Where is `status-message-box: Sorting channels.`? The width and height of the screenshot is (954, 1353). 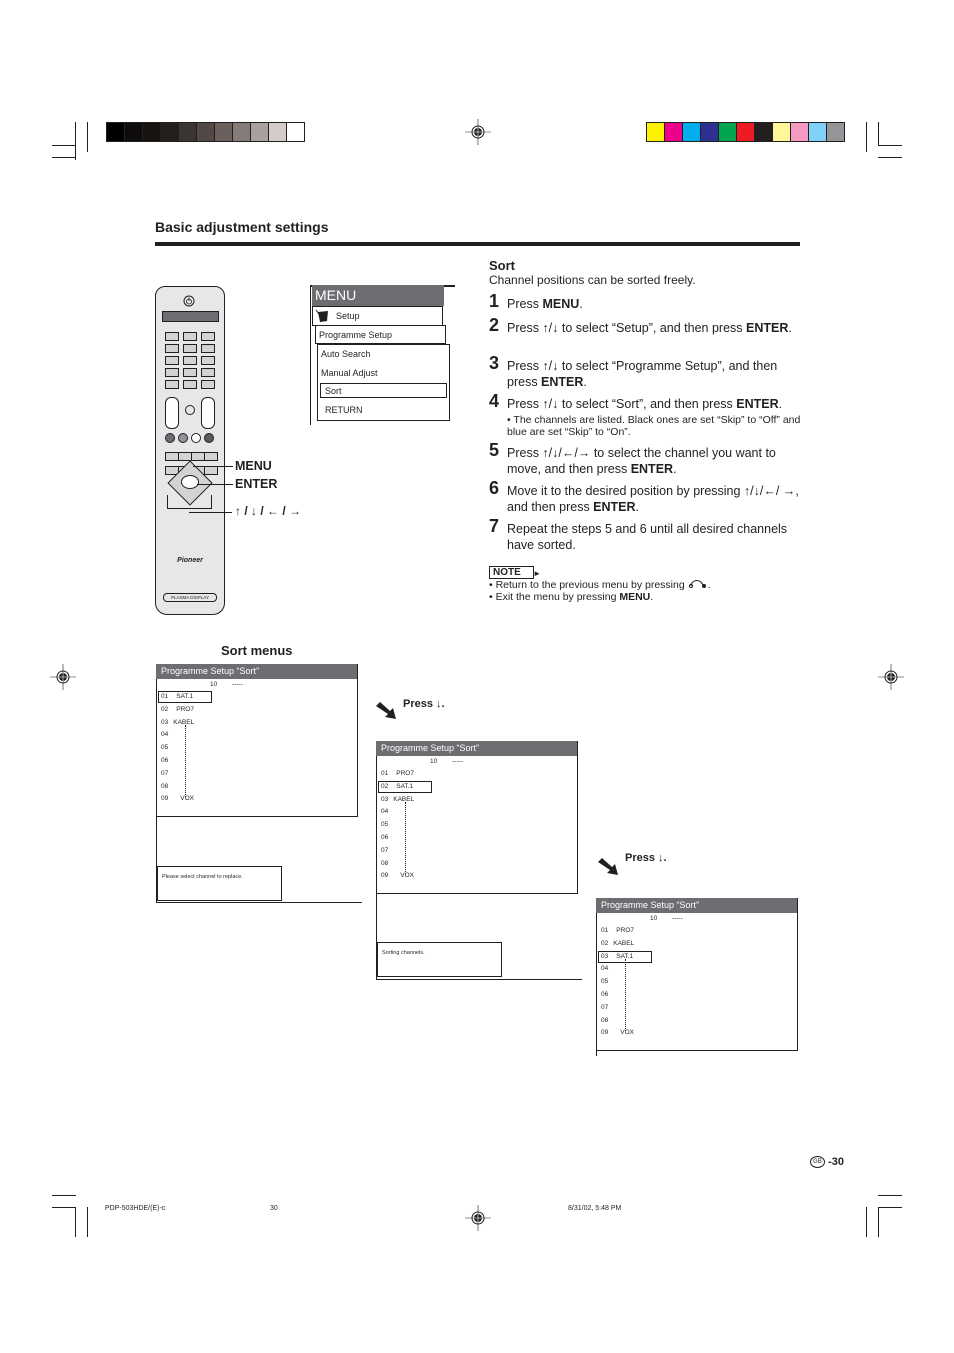
status-message-box: Sorting channels. is located at coordinates (439, 959).